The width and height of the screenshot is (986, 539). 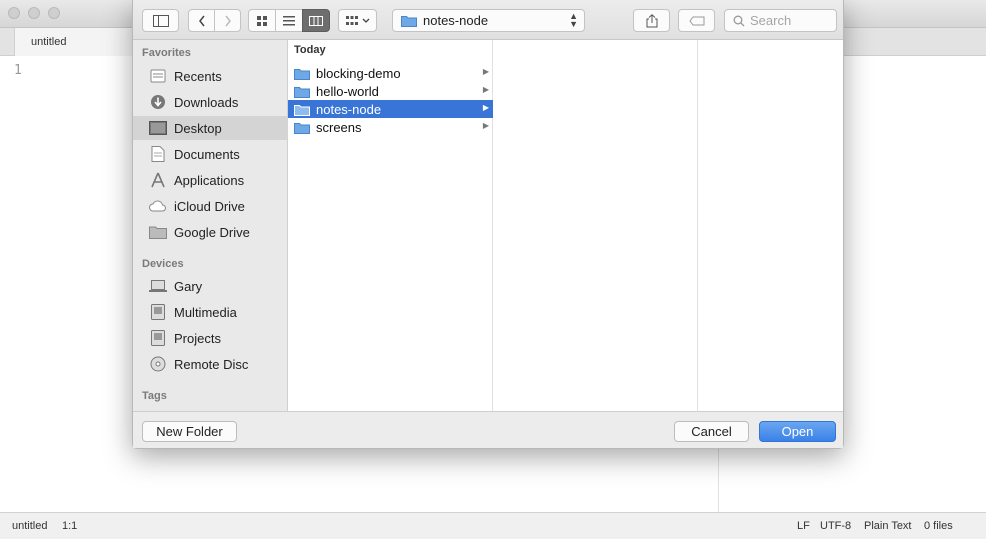 What do you see at coordinates (206, 102) in the screenshot?
I see `sidebar-item-label: Downloads` at bounding box center [206, 102].